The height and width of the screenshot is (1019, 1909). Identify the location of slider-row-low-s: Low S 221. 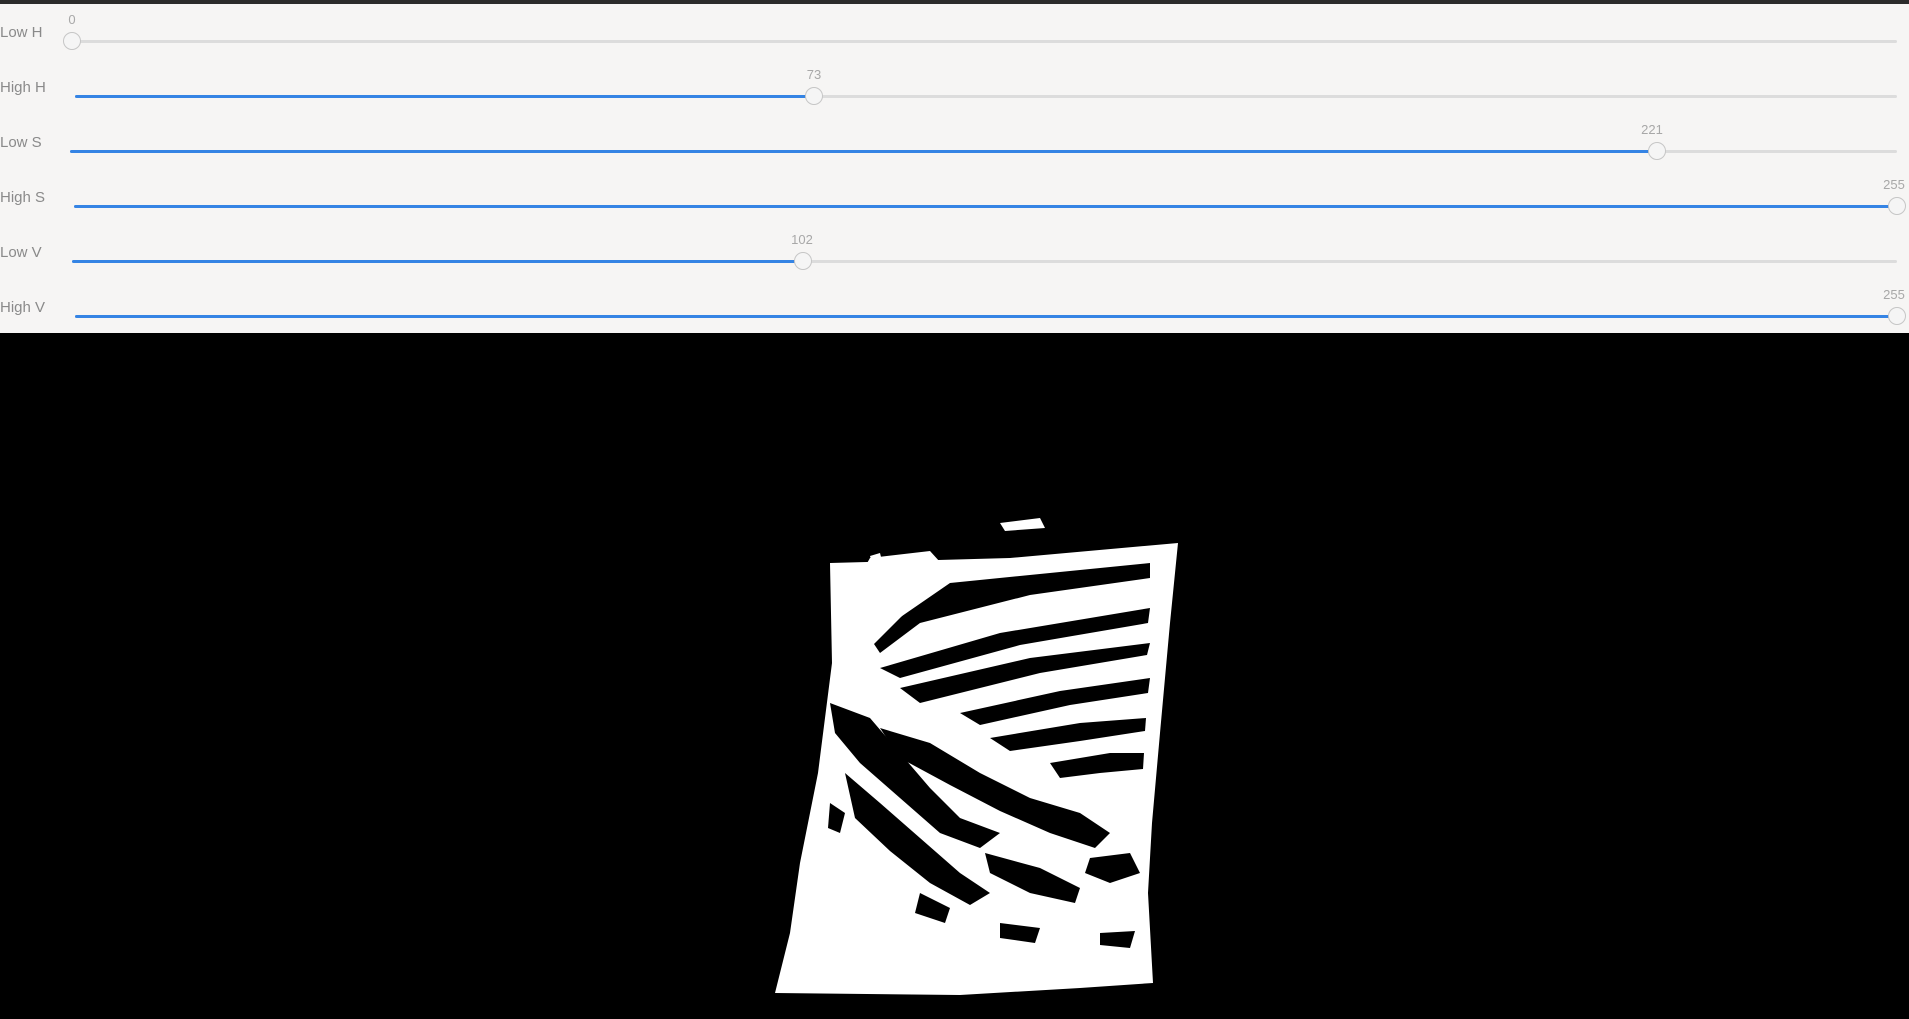
(954, 141).